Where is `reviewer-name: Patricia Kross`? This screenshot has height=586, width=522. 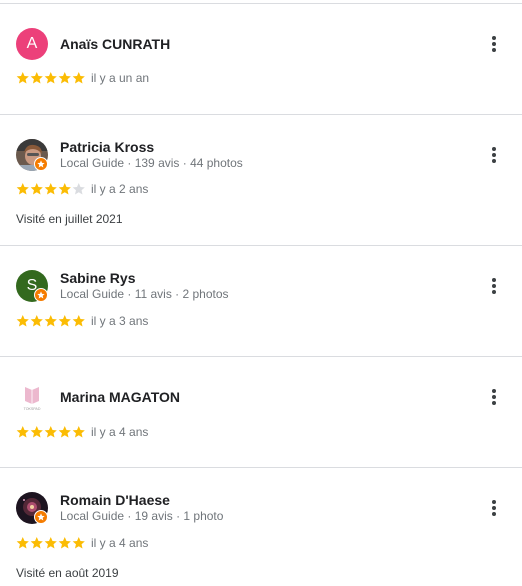 reviewer-name: Patricia Kross is located at coordinates (107, 147).